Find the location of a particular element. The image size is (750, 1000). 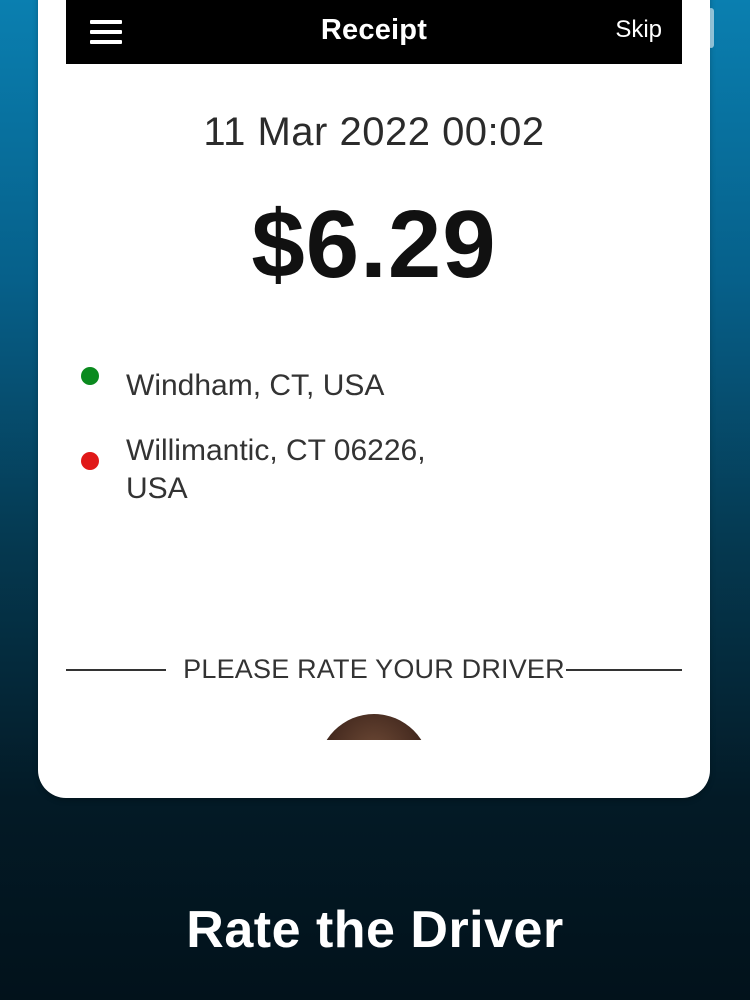

rate-driver-heading: PLEASE RATE YOUR DRIVER is located at coordinates (374, 670).